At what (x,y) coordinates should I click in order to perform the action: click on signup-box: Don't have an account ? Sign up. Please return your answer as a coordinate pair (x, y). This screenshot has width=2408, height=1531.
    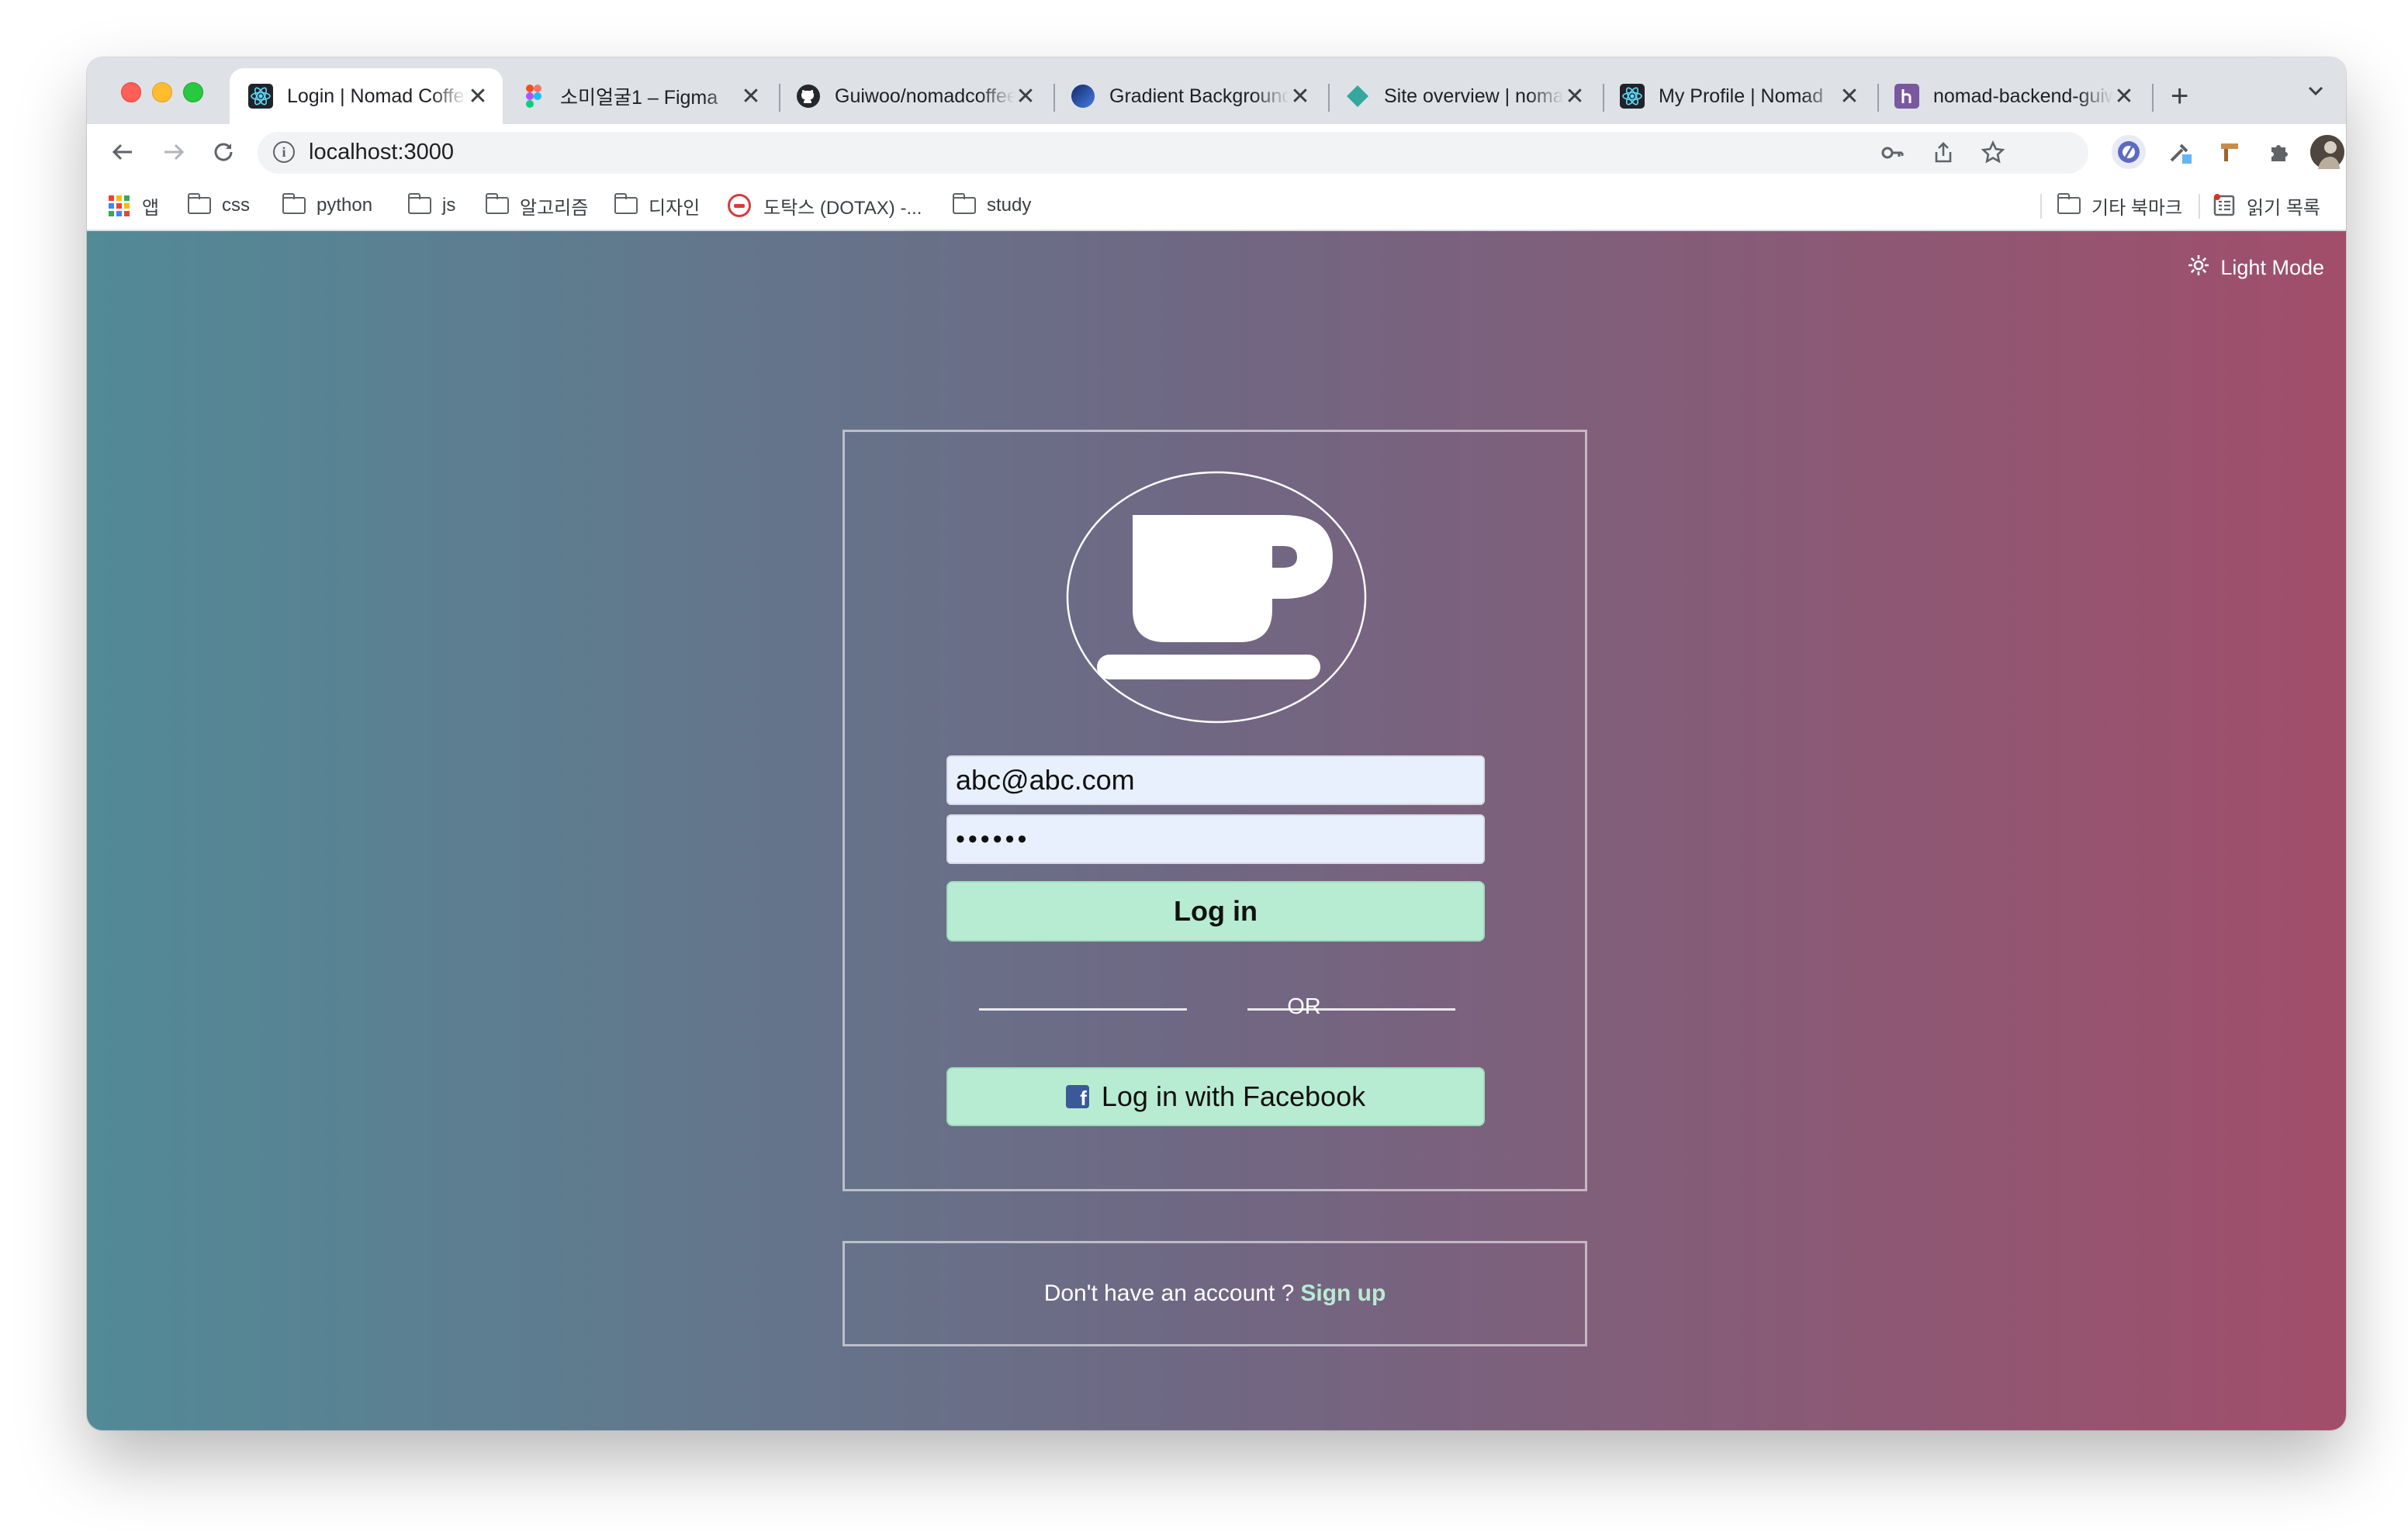
    Looking at the image, I should click on (1214, 1293).